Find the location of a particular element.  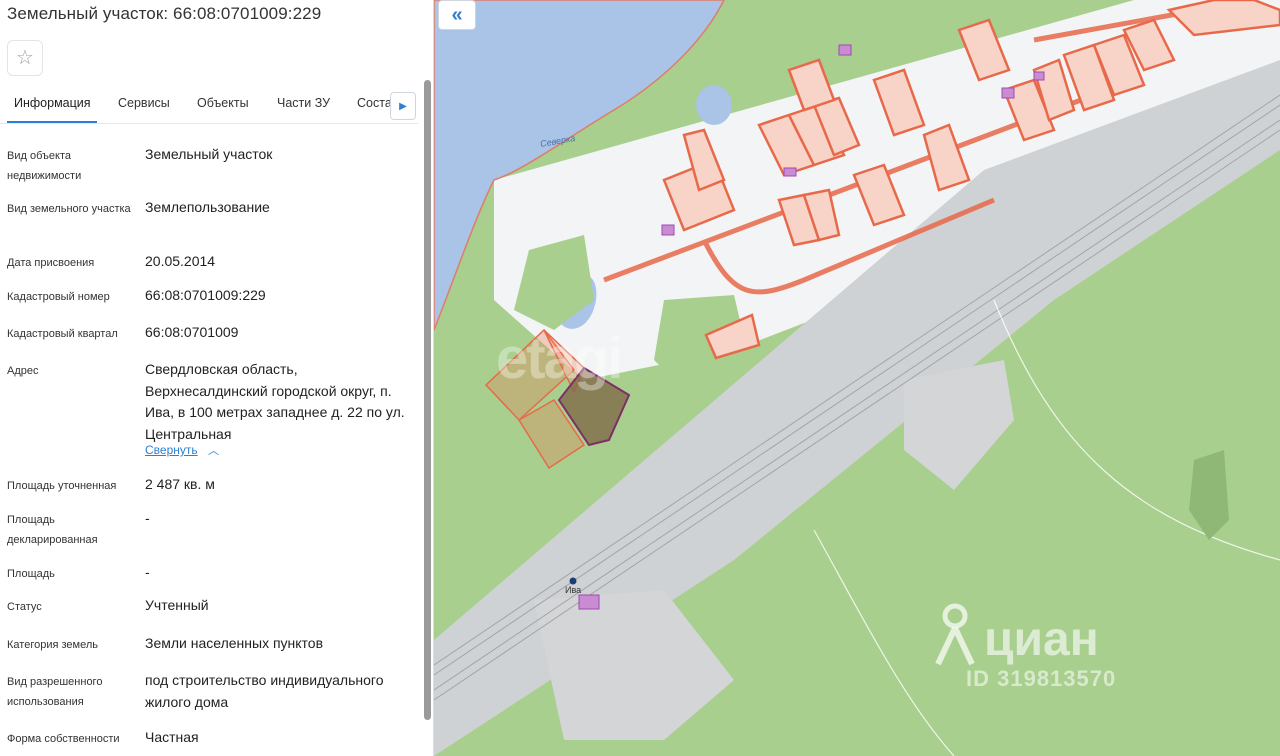

value-area: - is located at coordinates (147, 572).